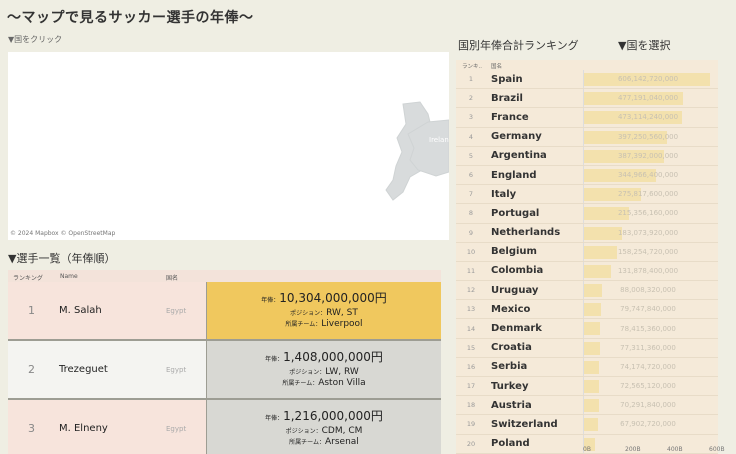 The image size is (736, 454). Describe the element at coordinates (471, 232) in the screenshot. I see `ranking-number: 9` at that location.